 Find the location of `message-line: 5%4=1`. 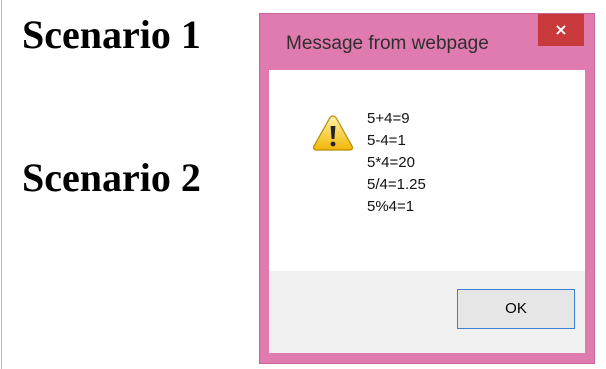

message-line: 5%4=1 is located at coordinates (391, 206).